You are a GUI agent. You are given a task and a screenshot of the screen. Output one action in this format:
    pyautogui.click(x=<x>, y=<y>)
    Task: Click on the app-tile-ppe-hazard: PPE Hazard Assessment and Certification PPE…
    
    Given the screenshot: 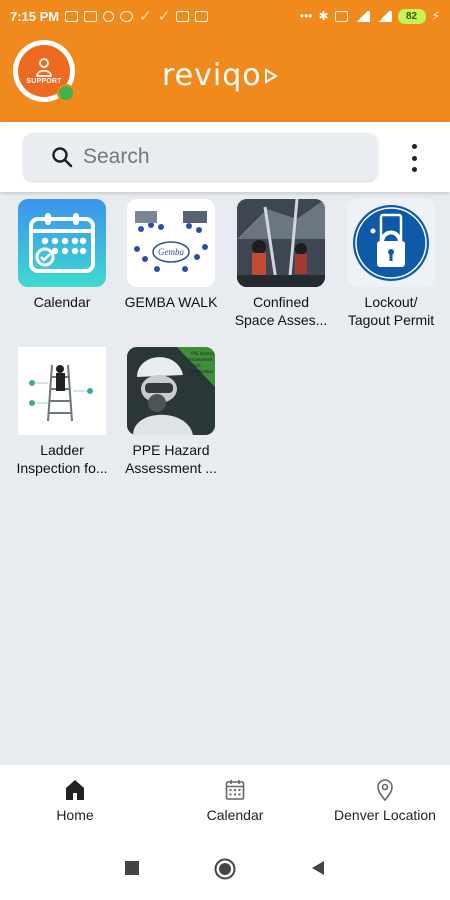 What is the action you would take?
    pyautogui.click(x=171, y=412)
    